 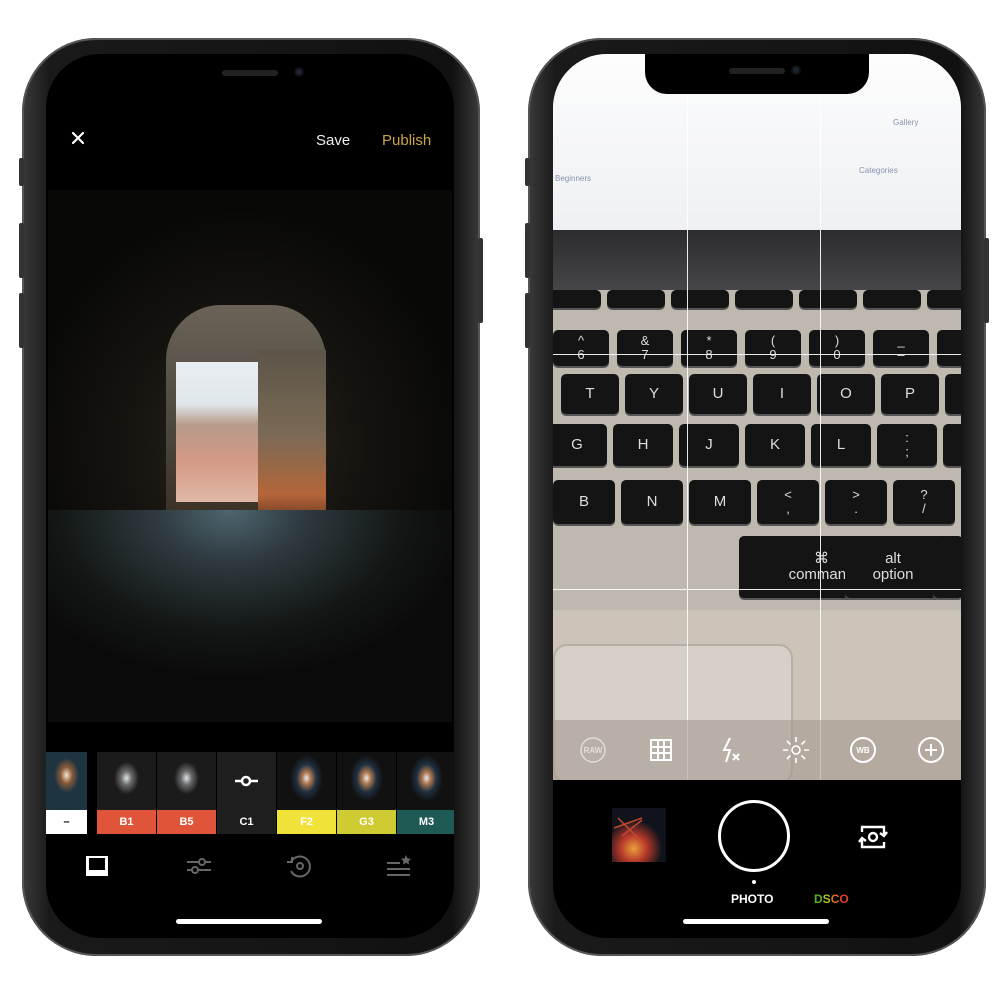 I want to click on keyboard-key: M, so click(x=720, y=502).